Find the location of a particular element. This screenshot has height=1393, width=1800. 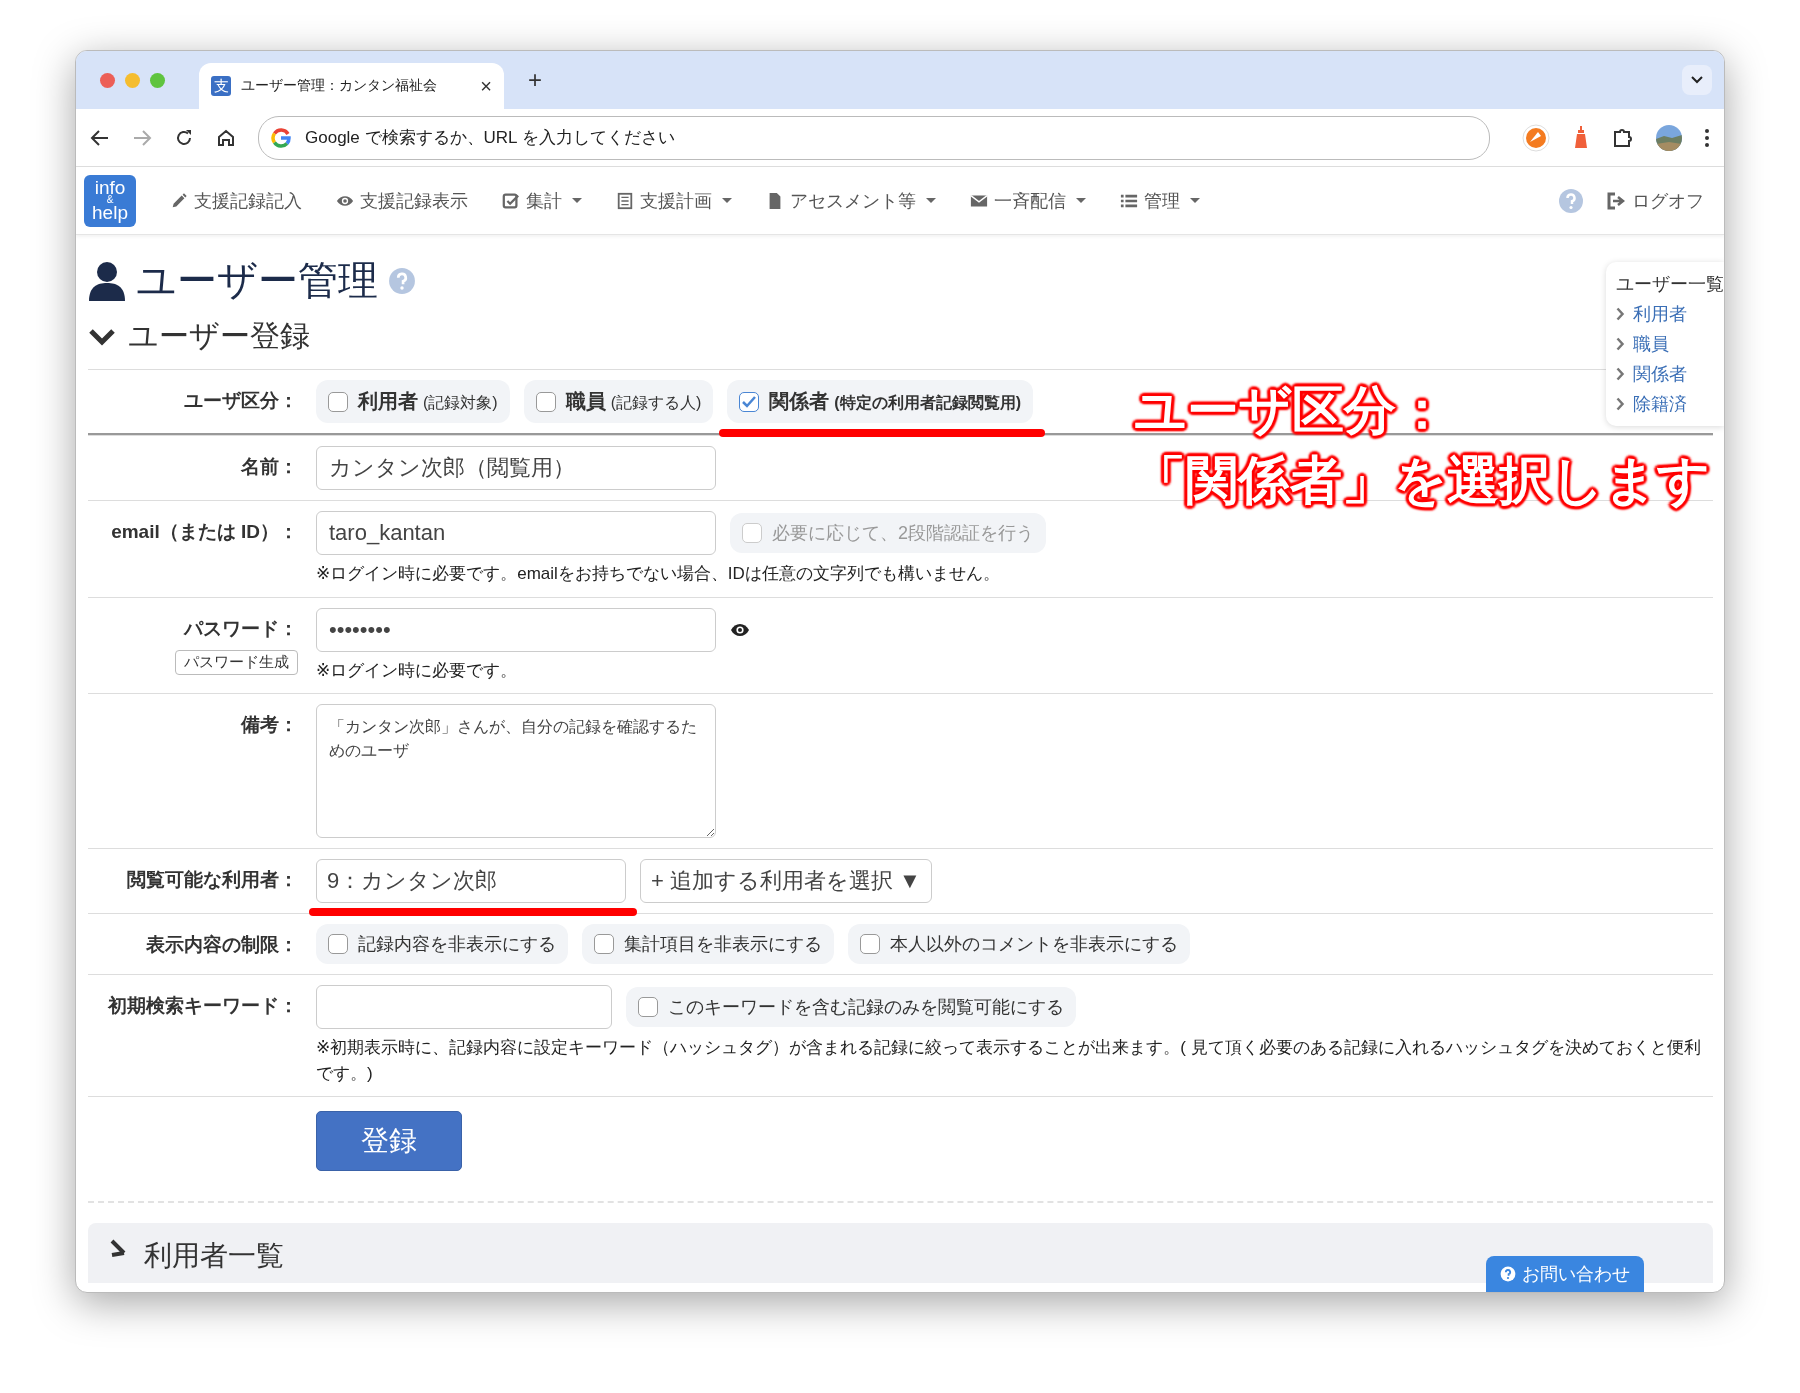

checkbox-icon is located at coordinates (511, 200).